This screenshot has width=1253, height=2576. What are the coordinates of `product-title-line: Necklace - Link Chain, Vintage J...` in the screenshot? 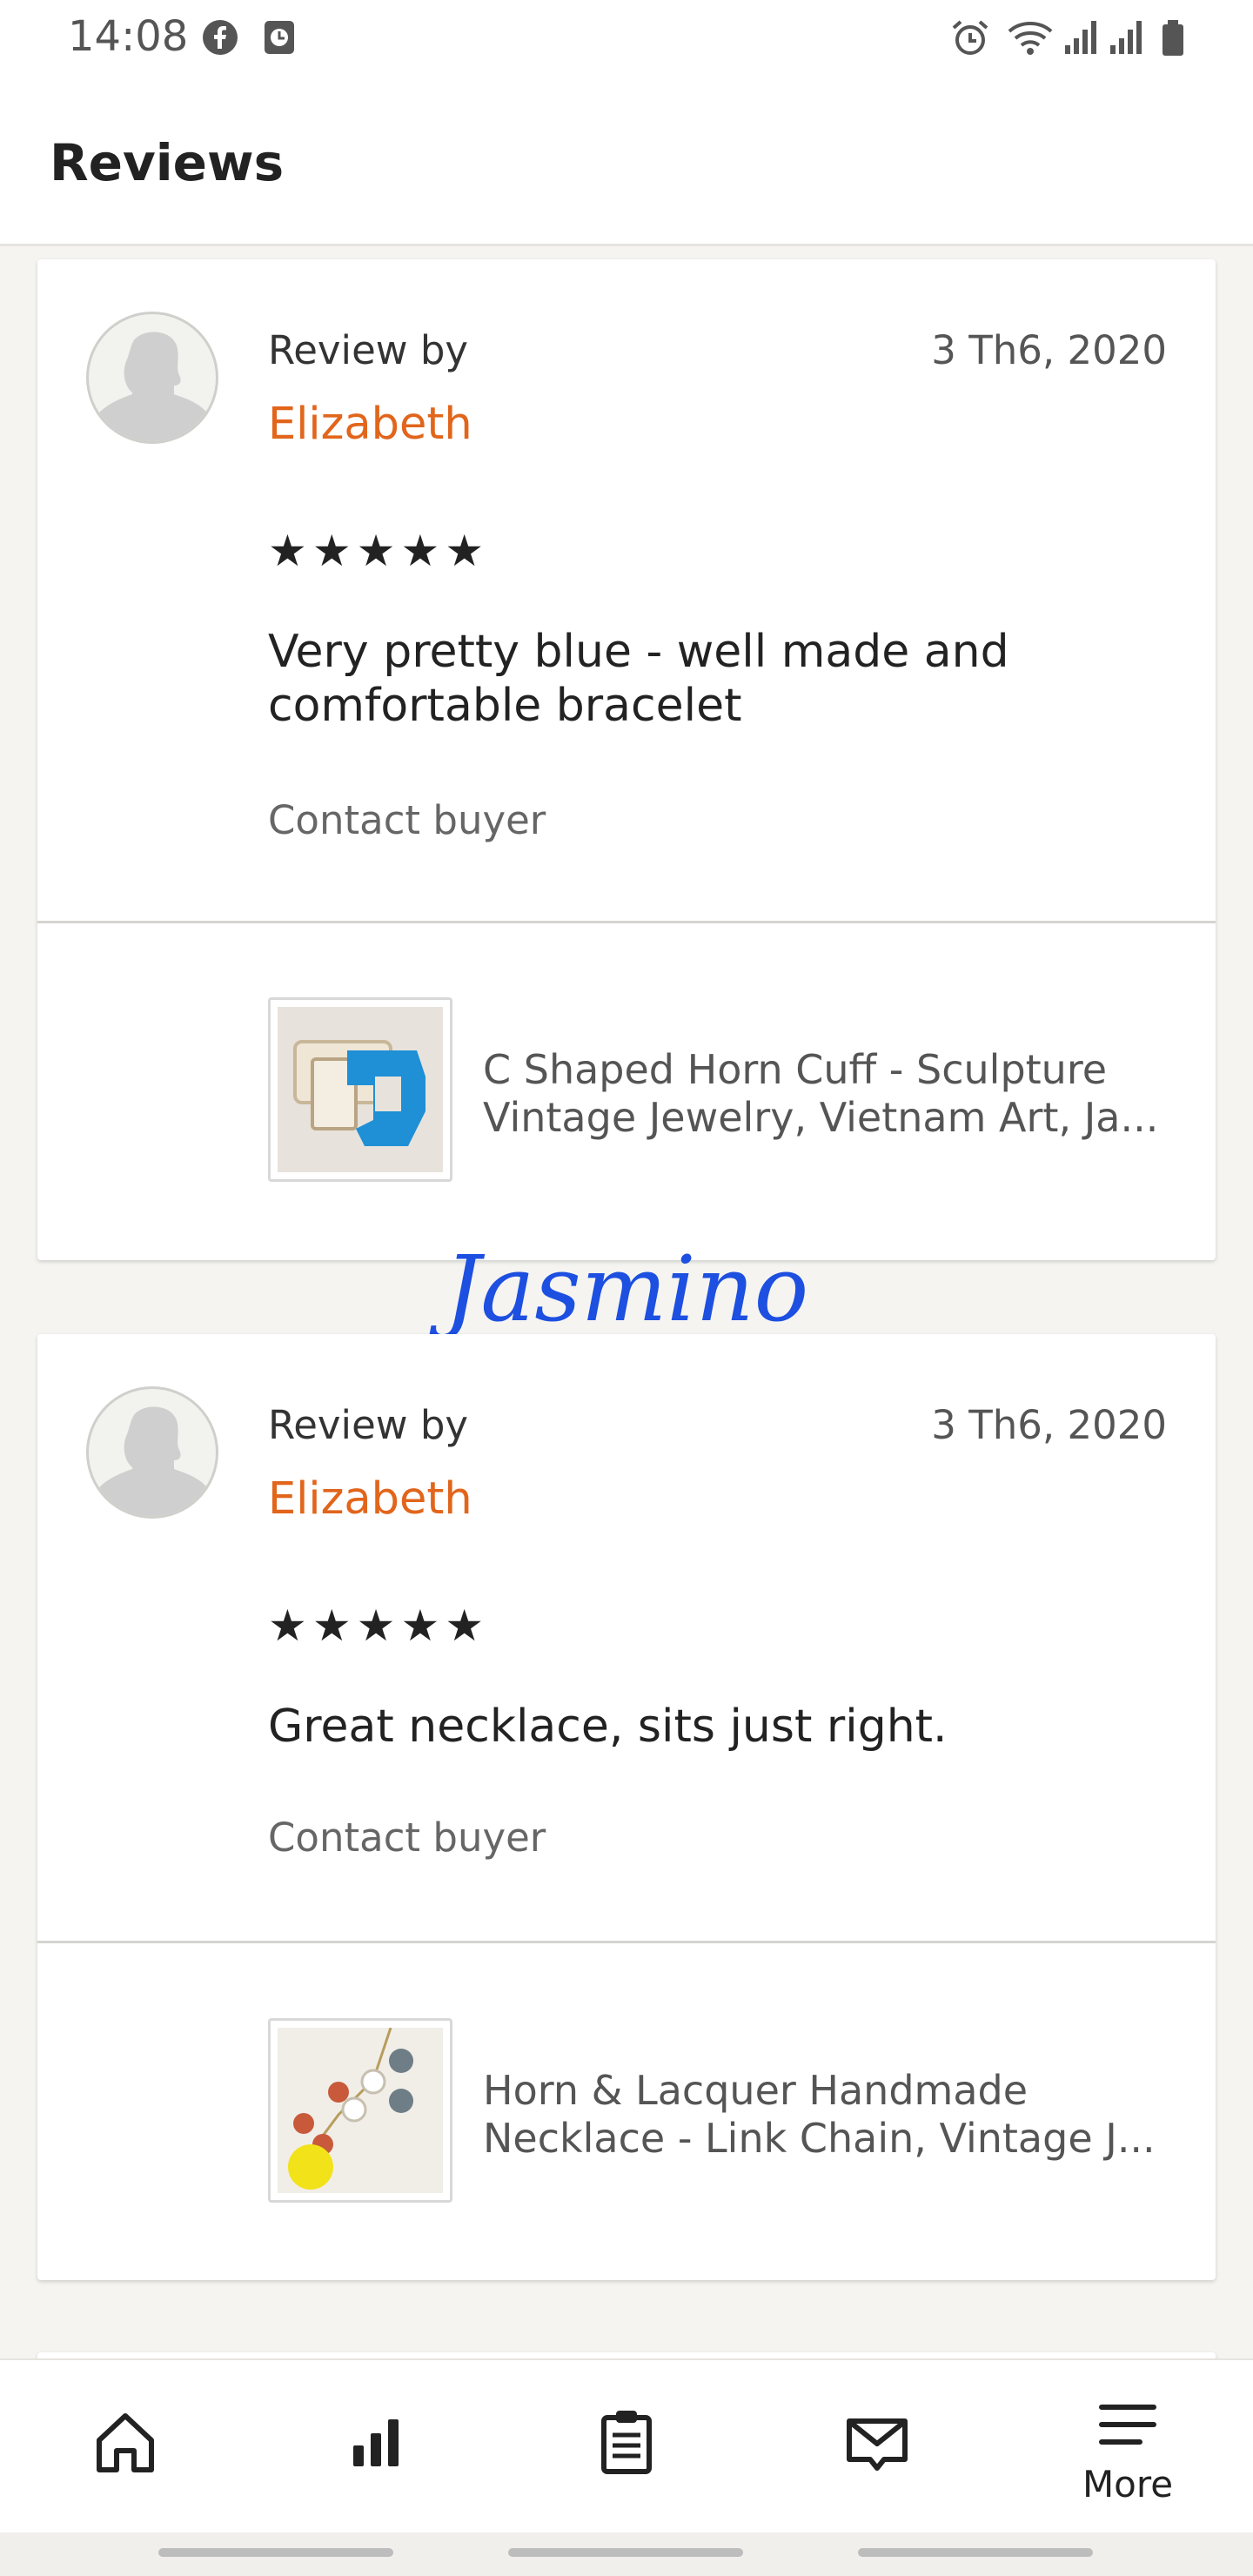 It's located at (819, 2139).